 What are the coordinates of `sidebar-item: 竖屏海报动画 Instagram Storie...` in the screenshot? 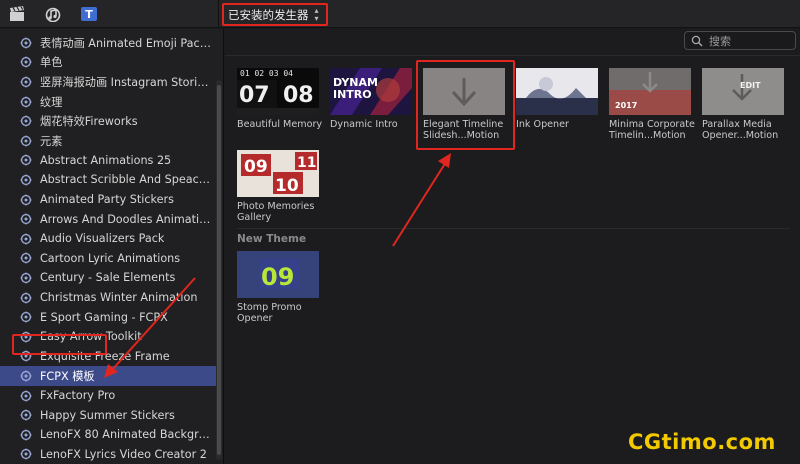 It's located at (108, 82).